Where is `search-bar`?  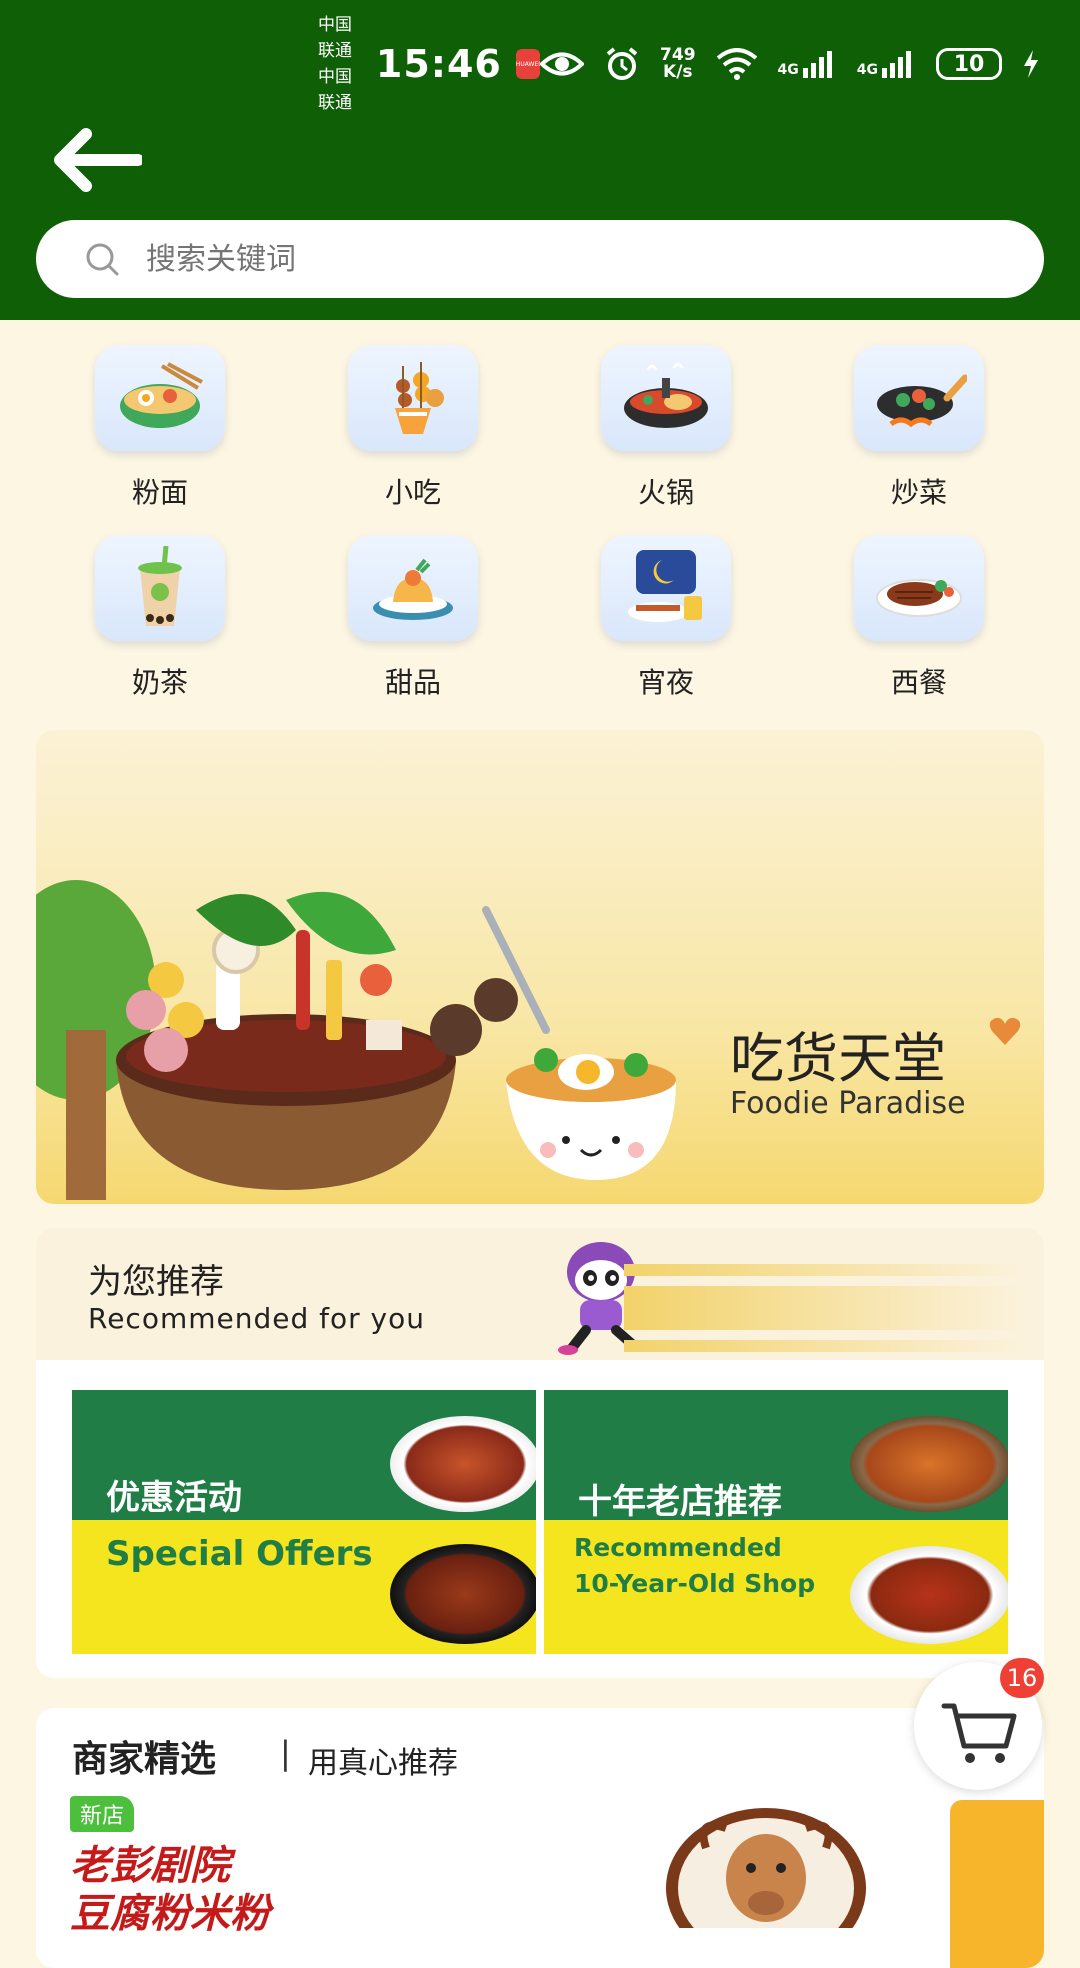 search-bar is located at coordinates (540, 259).